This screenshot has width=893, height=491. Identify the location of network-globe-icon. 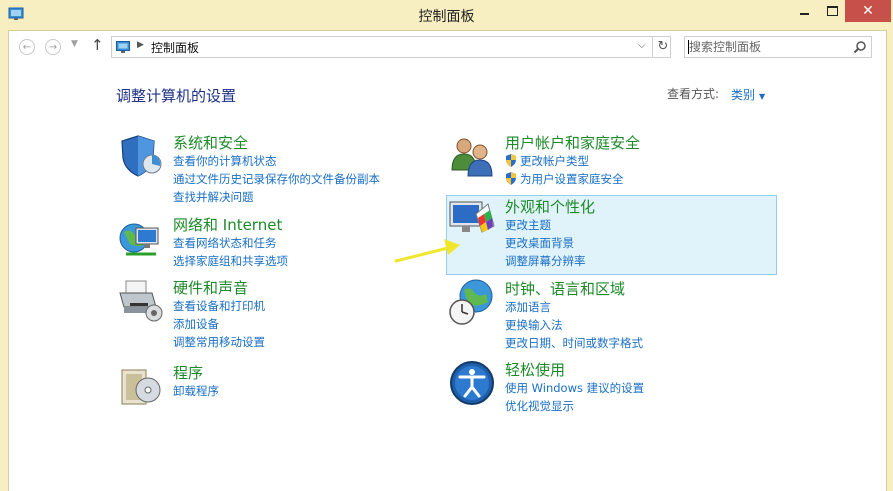
(140, 238).